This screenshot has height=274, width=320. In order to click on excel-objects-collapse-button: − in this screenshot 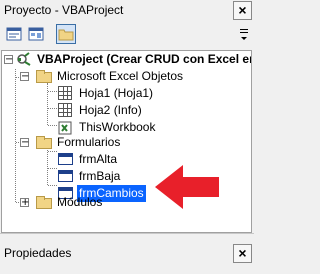, I will do `click(24, 77)`.